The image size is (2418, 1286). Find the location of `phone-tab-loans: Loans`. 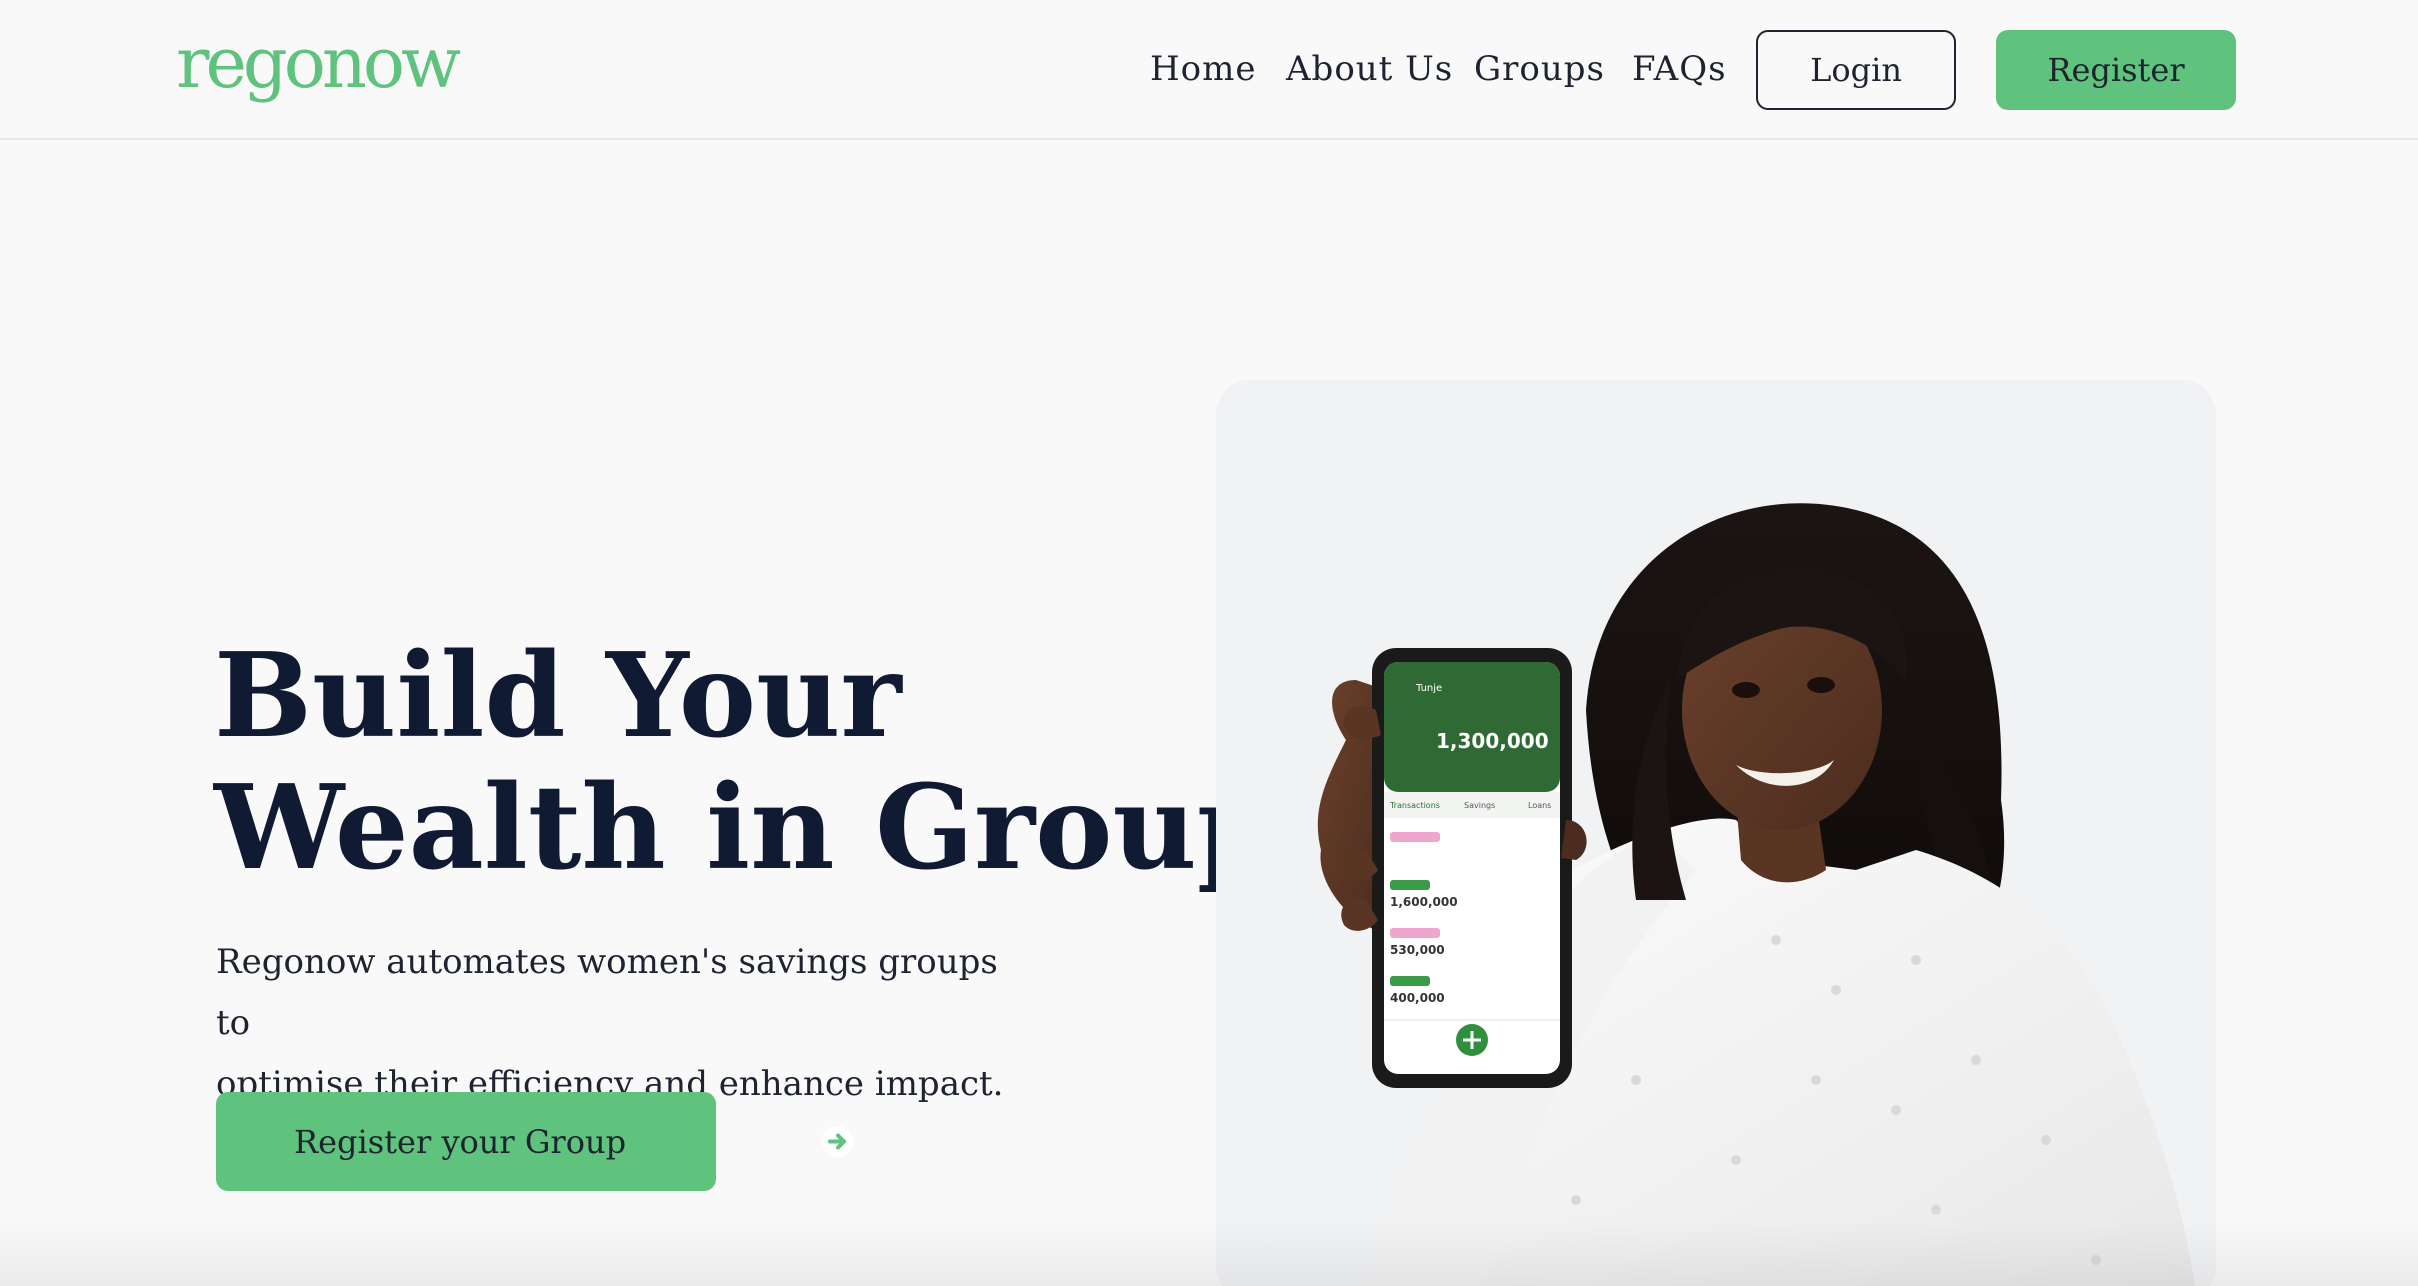

phone-tab-loans: Loans is located at coordinates (1539, 805).